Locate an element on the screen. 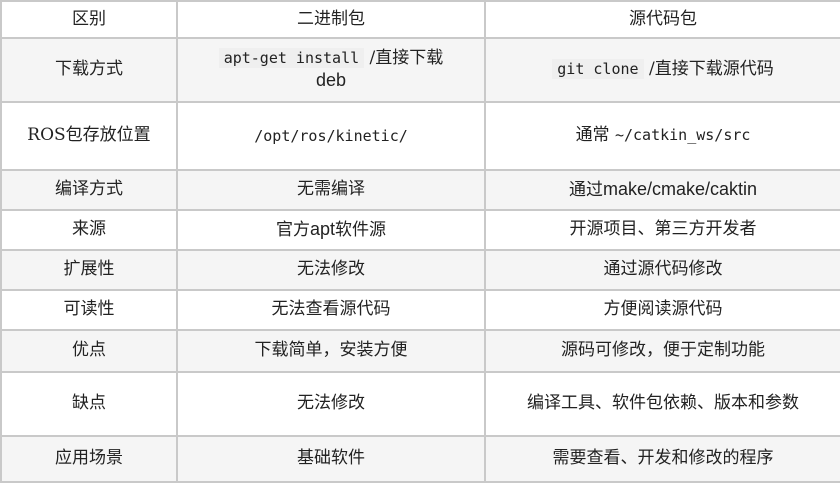  table-row: 编译方式 无需编译 通过make/cmake/caktin is located at coordinates (420, 190).